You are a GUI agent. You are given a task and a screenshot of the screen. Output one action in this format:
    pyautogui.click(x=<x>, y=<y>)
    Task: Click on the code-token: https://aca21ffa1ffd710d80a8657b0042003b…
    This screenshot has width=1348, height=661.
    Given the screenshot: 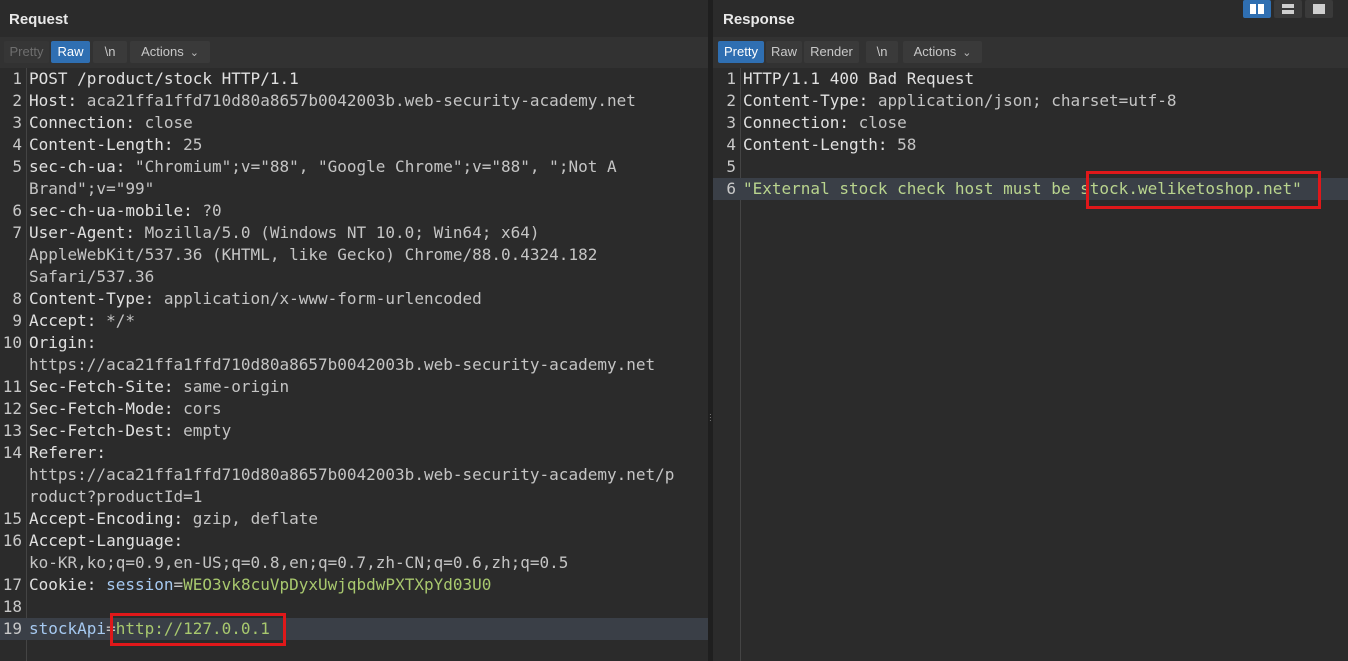 What is the action you would take?
    pyautogui.click(x=352, y=474)
    